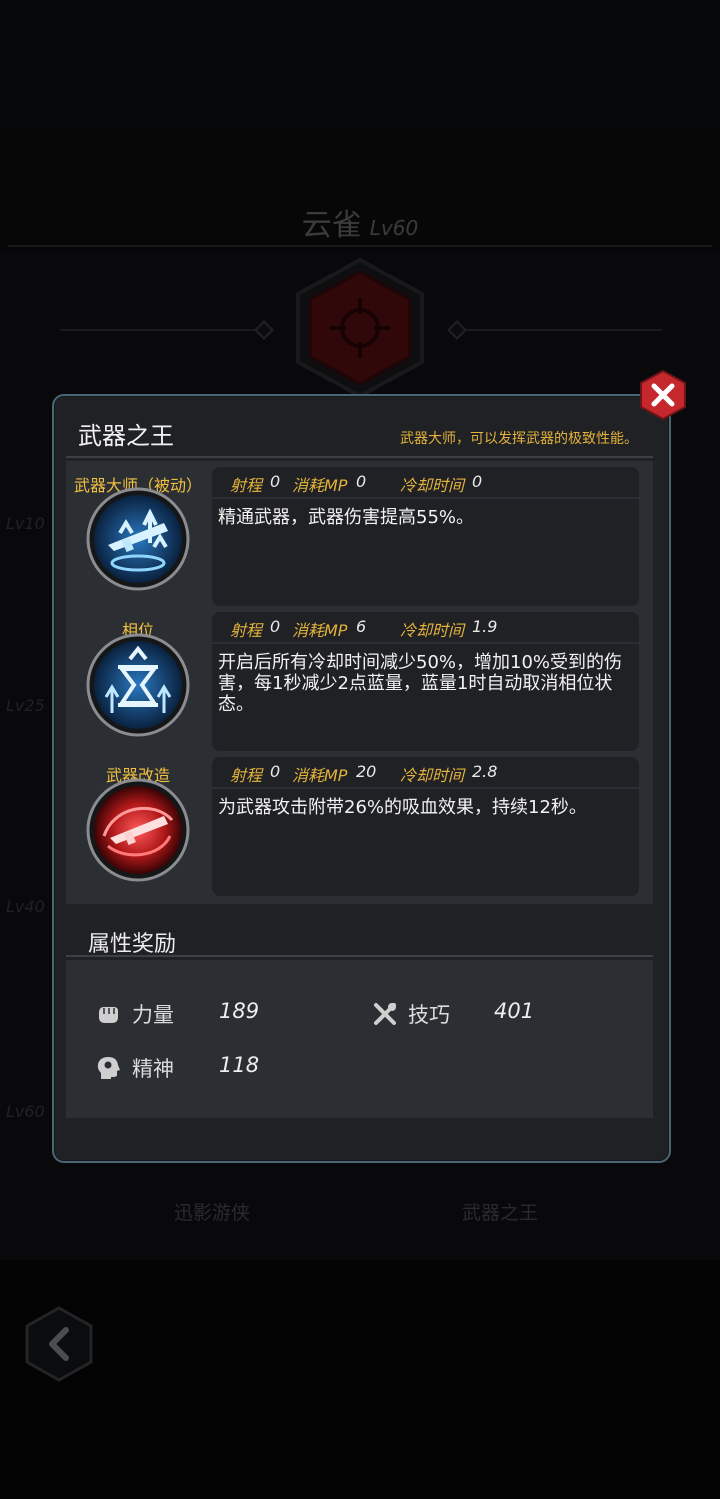 This screenshot has height=1499, width=720. I want to click on skill-stats: 射程 0 消耗MP 0 冷却时间 0, so click(425, 482).